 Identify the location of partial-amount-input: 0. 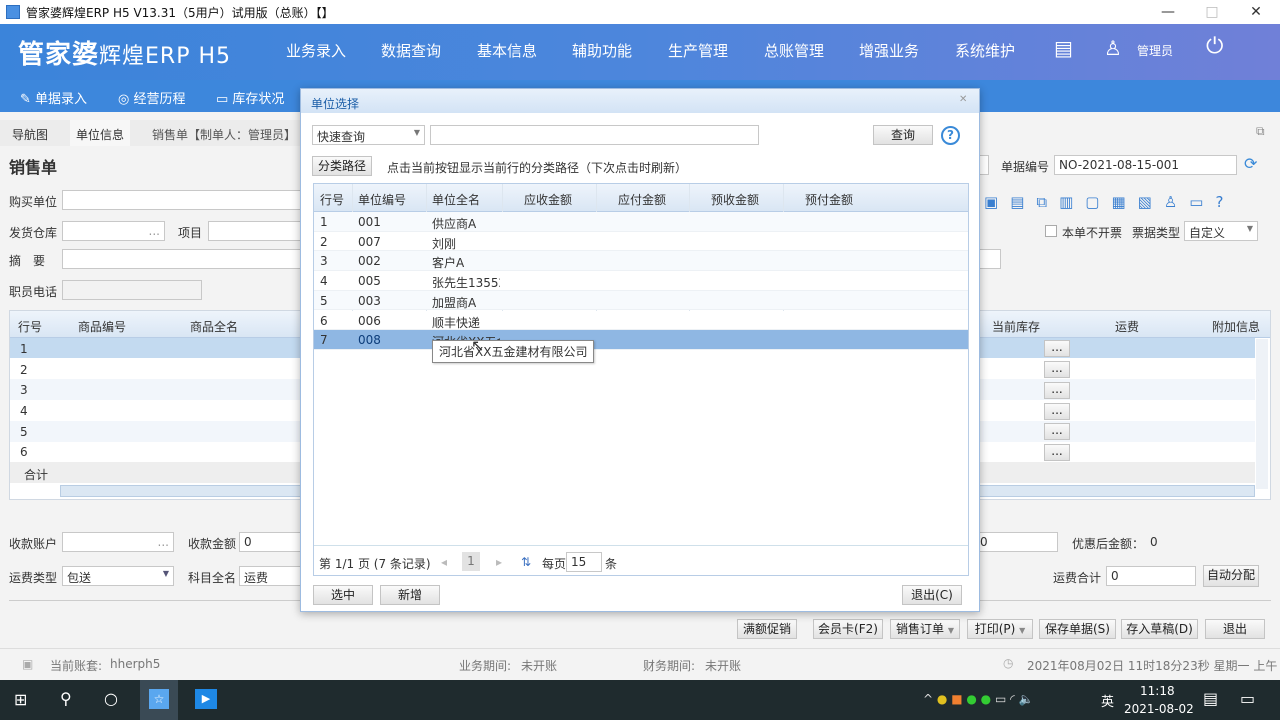
(1016, 542).